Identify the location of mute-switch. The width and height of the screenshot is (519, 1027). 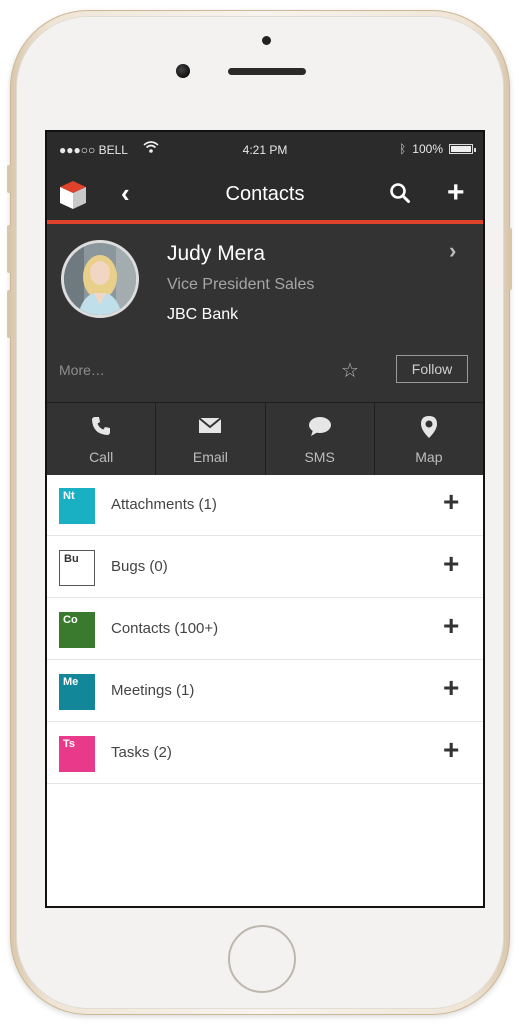
(9, 179).